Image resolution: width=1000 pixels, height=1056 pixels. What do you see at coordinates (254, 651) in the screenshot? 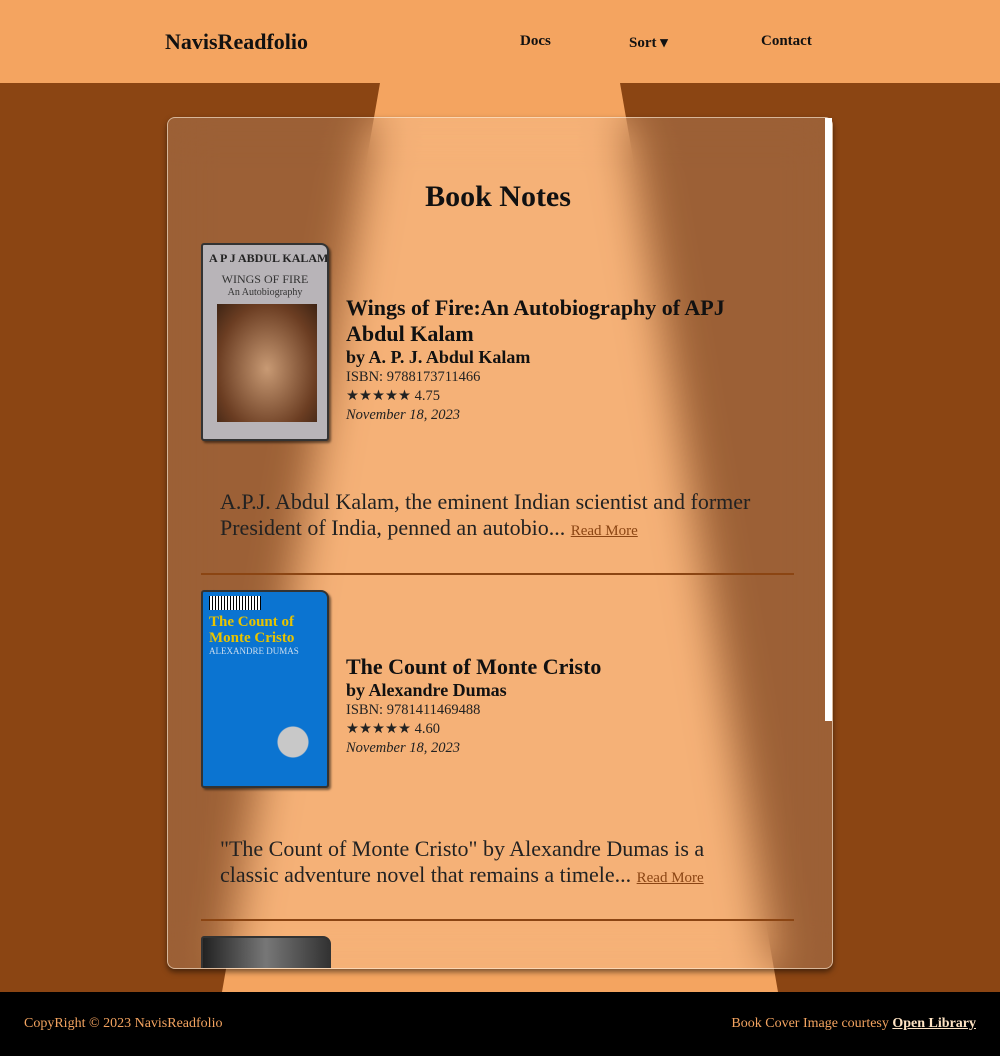
I see `cover-text: ALEXANDRE DUMAS` at bounding box center [254, 651].